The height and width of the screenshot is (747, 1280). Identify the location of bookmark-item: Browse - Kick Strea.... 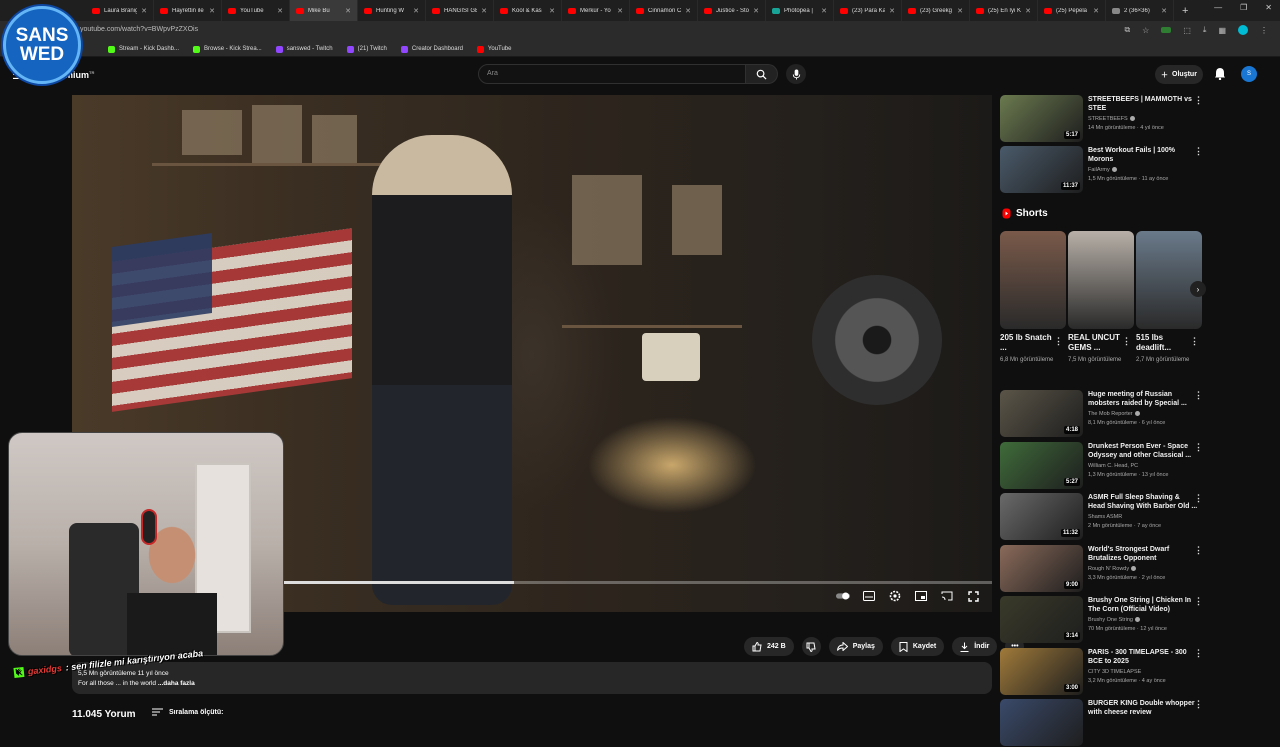
(227, 49).